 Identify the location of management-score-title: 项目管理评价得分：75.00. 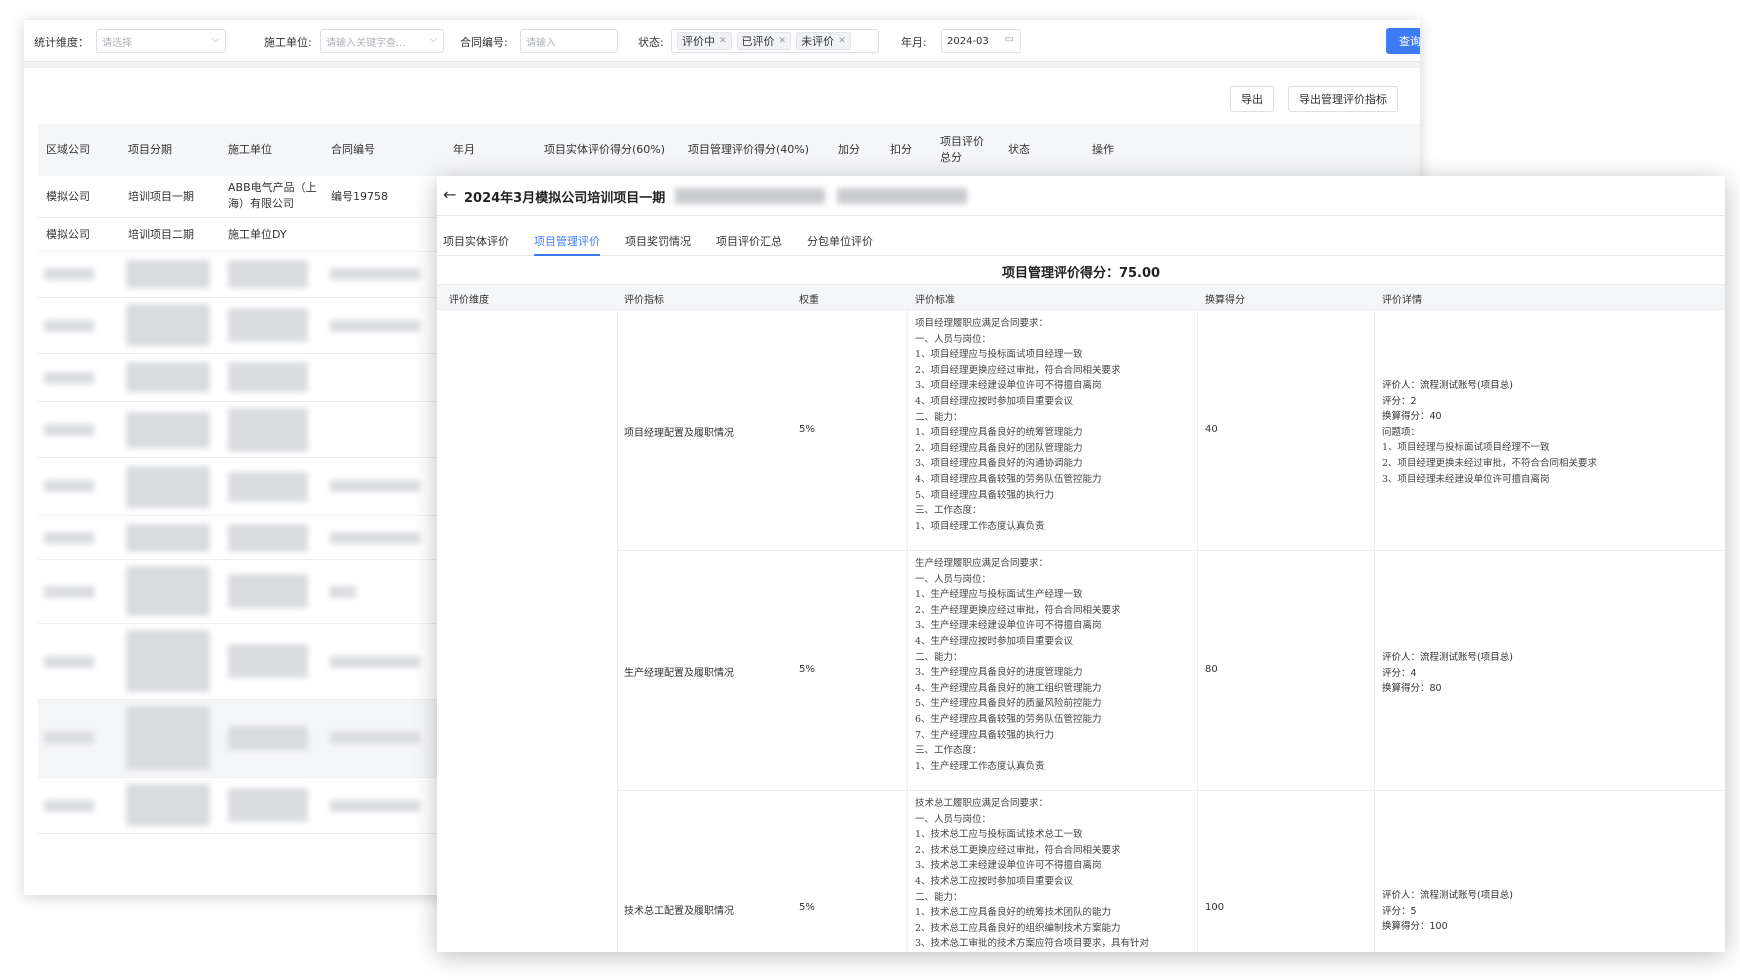
(1081, 273).